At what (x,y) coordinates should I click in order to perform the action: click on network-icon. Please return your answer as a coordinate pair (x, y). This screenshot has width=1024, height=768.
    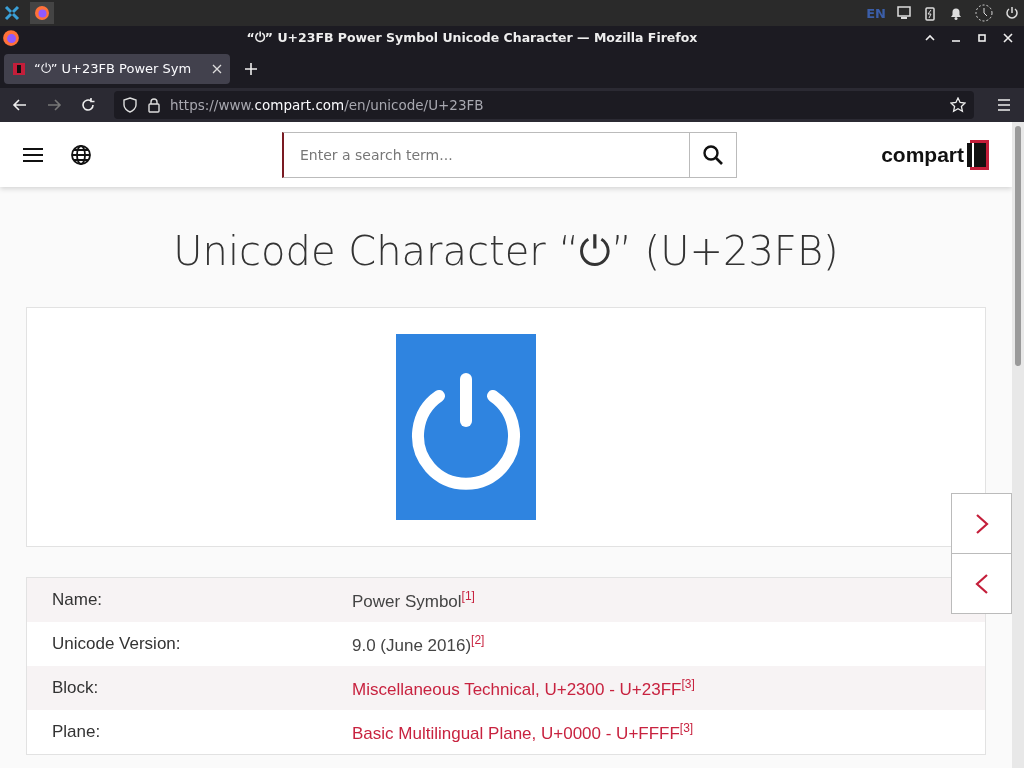
    Looking at the image, I should click on (904, 13).